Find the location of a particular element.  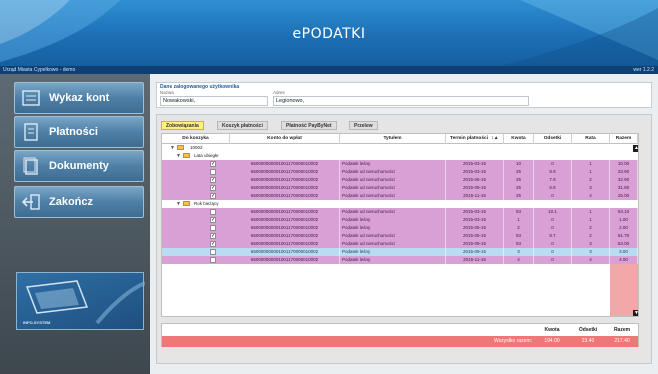

cell-amount: 2 is located at coordinates (519, 228).